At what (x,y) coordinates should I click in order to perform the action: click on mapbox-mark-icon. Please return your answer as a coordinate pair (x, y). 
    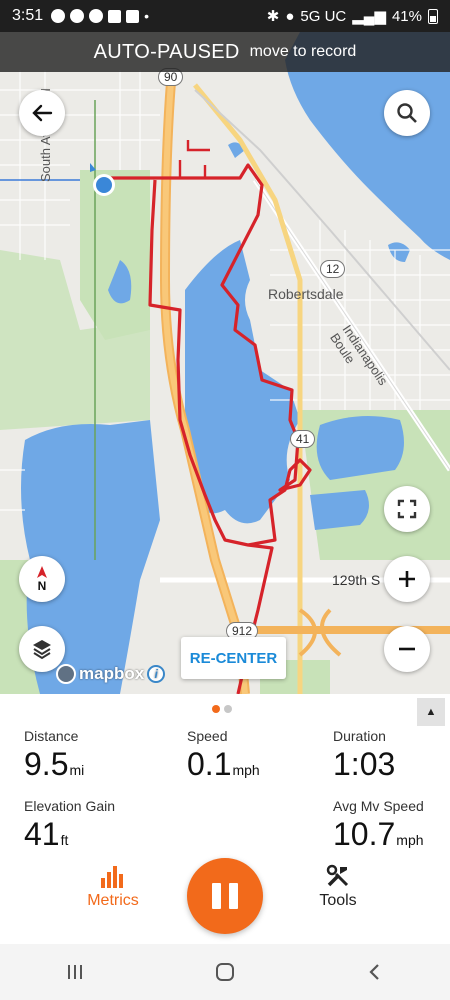
    Looking at the image, I should click on (66, 674).